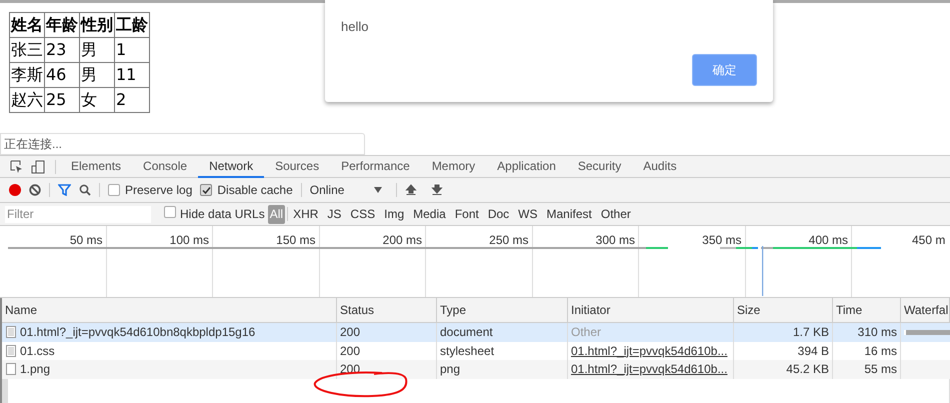 This screenshot has width=950, height=403. What do you see at coordinates (453, 166) in the screenshot?
I see `panel-tab: Memory` at bounding box center [453, 166].